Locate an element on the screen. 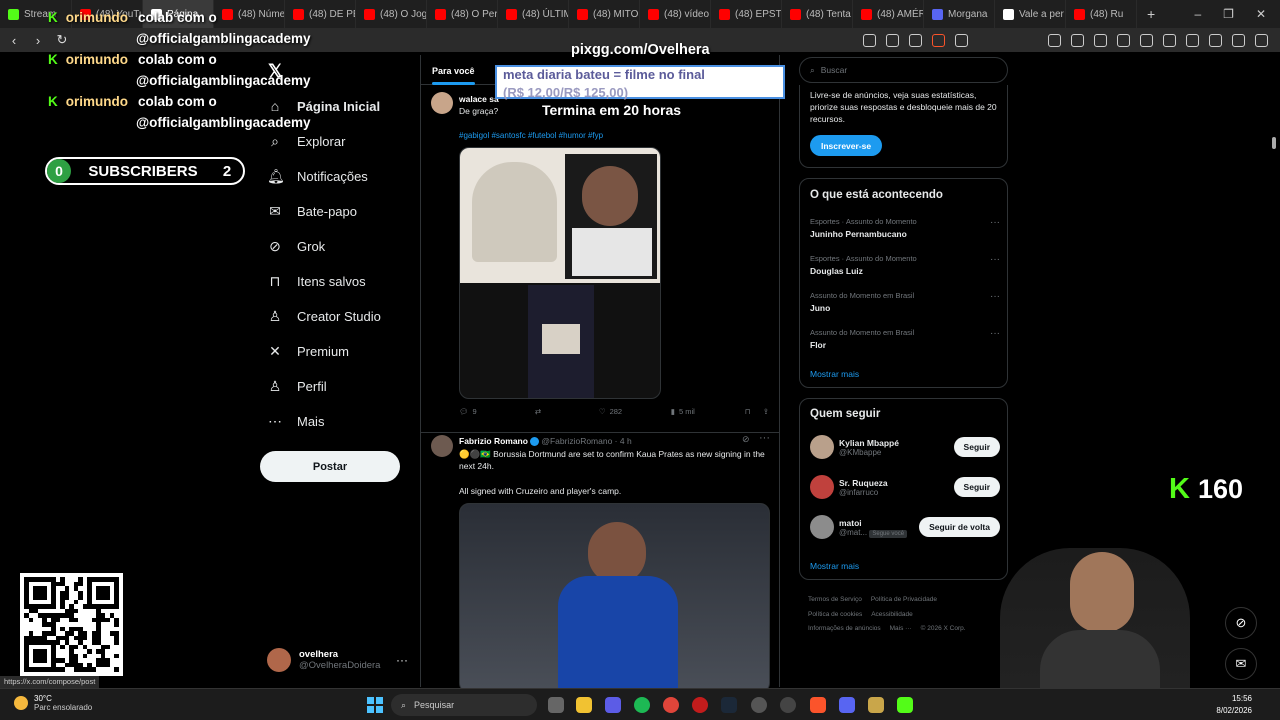 The height and width of the screenshot is (720, 1280). bookmark-icon: ⊓ is located at coordinates (754, 411).